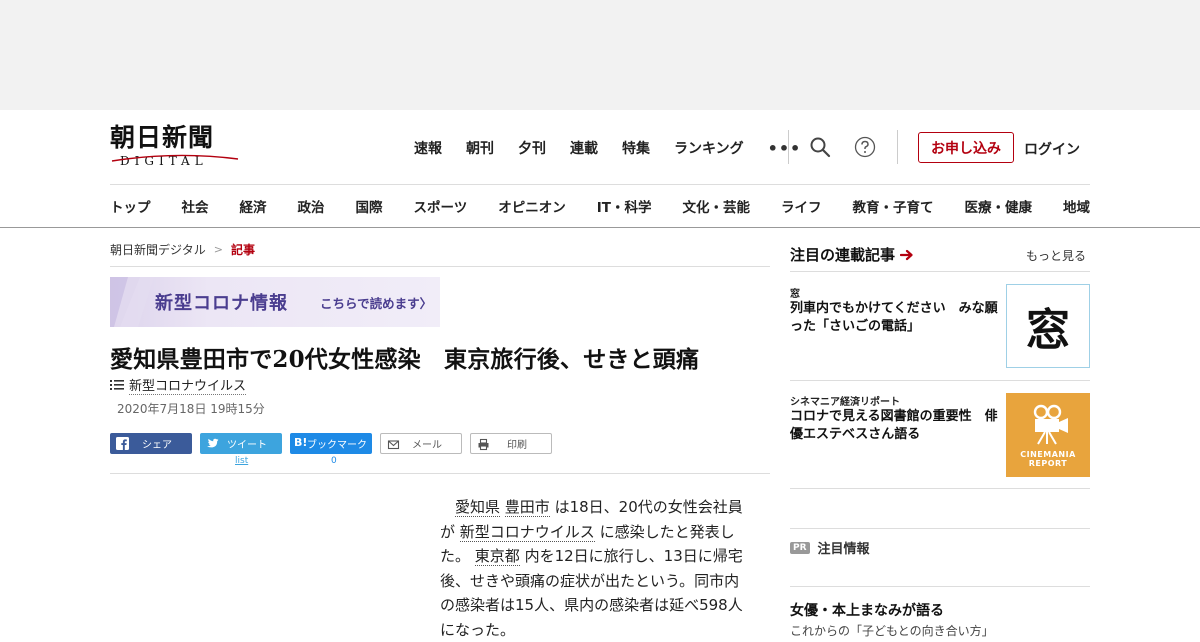  What do you see at coordinates (241, 461) in the screenshot?
I see `twitter-share-count: list` at bounding box center [241, 461].